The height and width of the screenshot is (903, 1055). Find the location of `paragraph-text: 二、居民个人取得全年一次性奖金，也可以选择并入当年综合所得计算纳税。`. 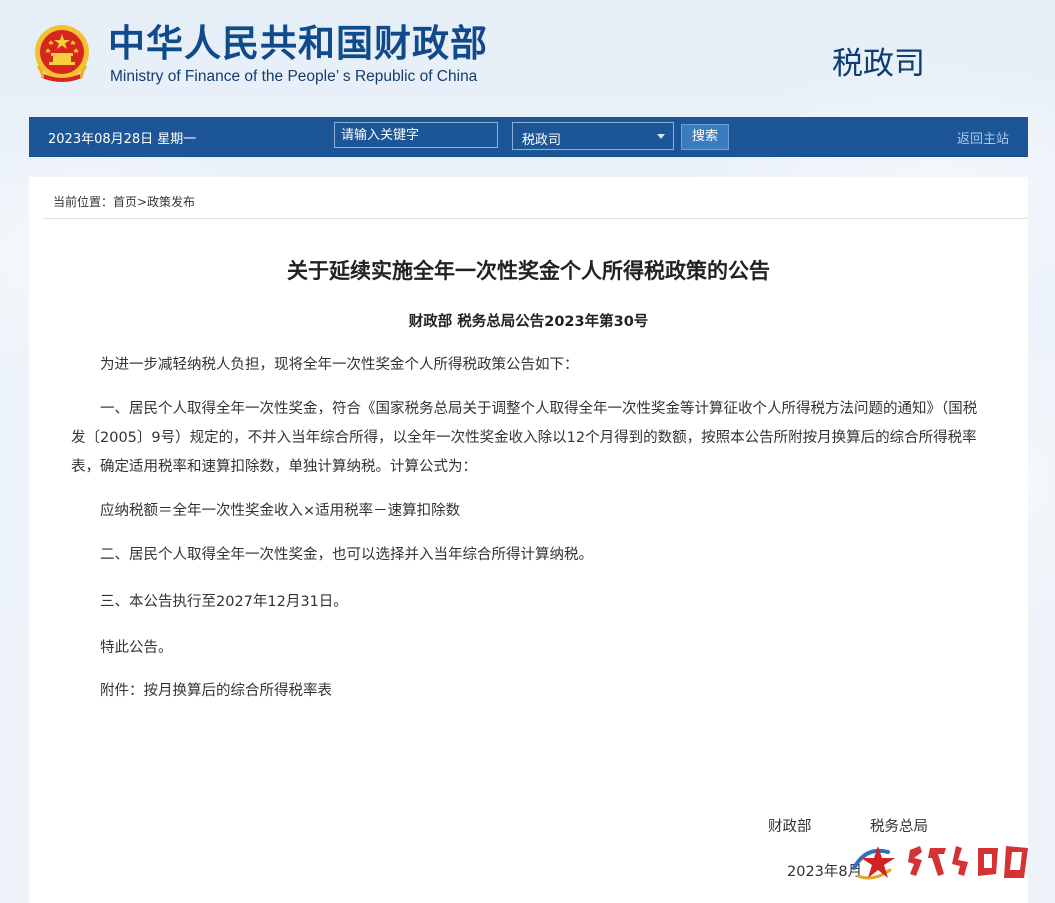

paragraph-text: 二、居民个人取得全年一次性奖金，也可以选择并入当年综合所得计算纳税。 is located at coordinates (346, 555).